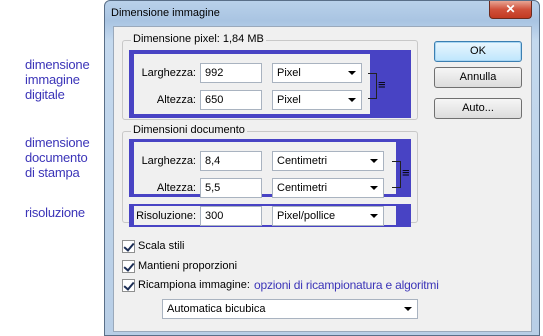 Image resolution: width=543 pixels, height=336 pixels. What do you see at coordinates (317, 73) in the screenshot?
I see `pixel-width-unit-select: Pixel` at bounding box center [317, 73].